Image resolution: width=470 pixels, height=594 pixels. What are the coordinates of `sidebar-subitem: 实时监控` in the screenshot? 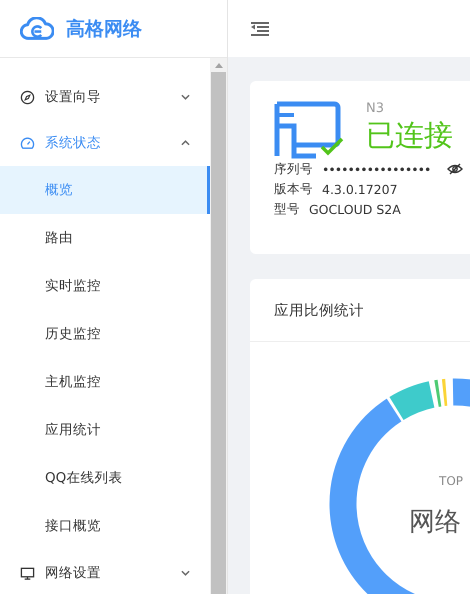 It's located at (105, 286).